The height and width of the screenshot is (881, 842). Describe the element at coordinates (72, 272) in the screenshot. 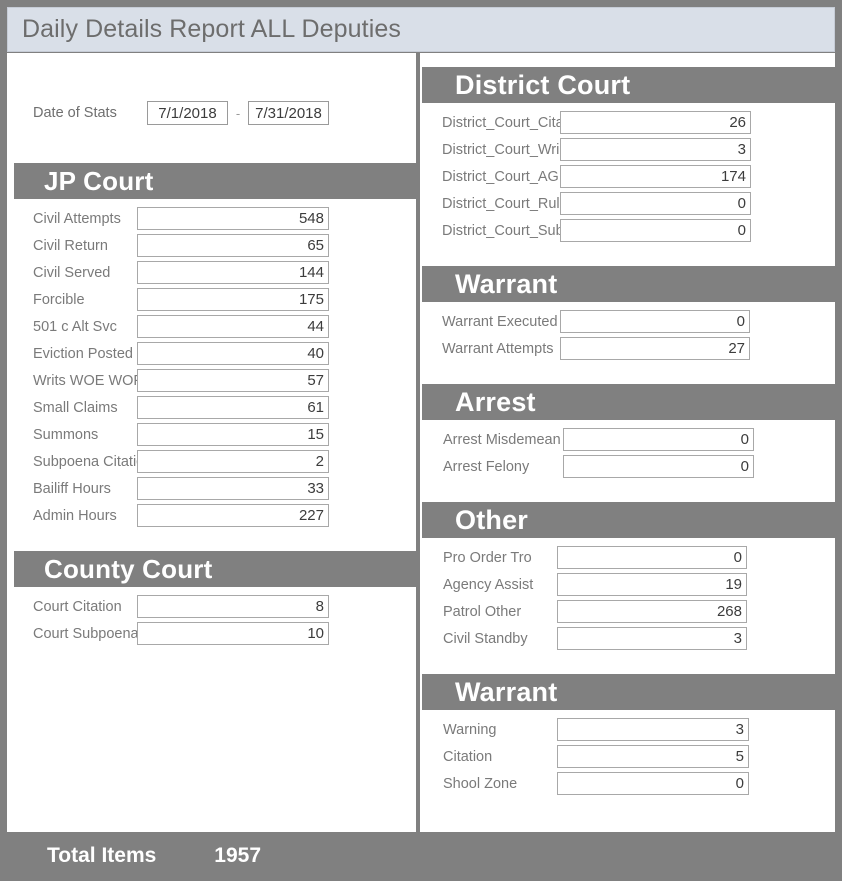

I see `field-label: Civil Served` at that location.